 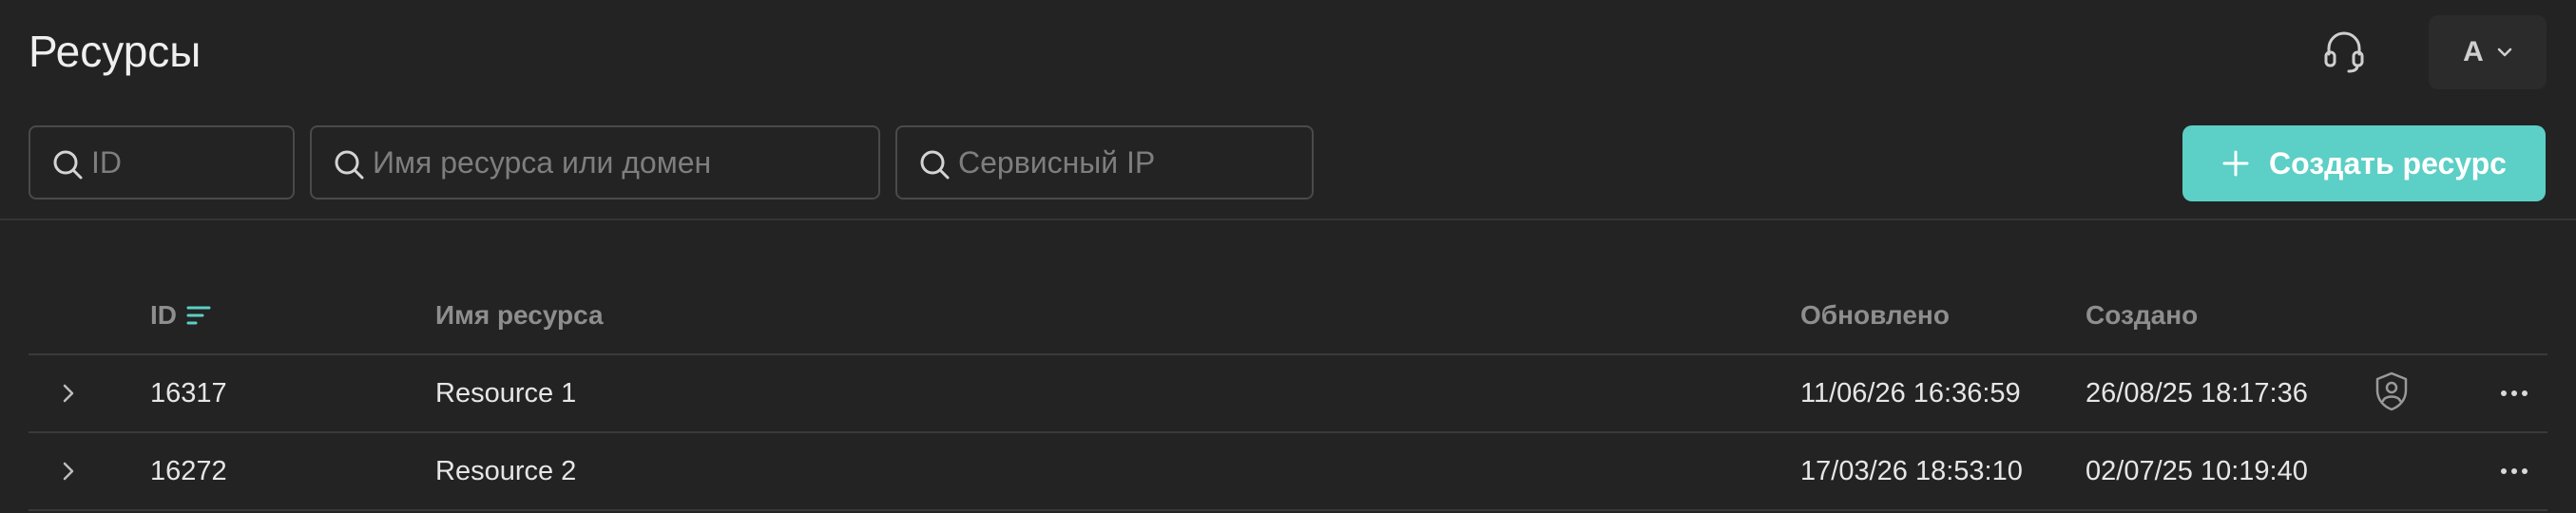 What do you see at coordinates (189, 393) in the screenshot?
I see `row-id: 16317` at bounding box center [189, 393].